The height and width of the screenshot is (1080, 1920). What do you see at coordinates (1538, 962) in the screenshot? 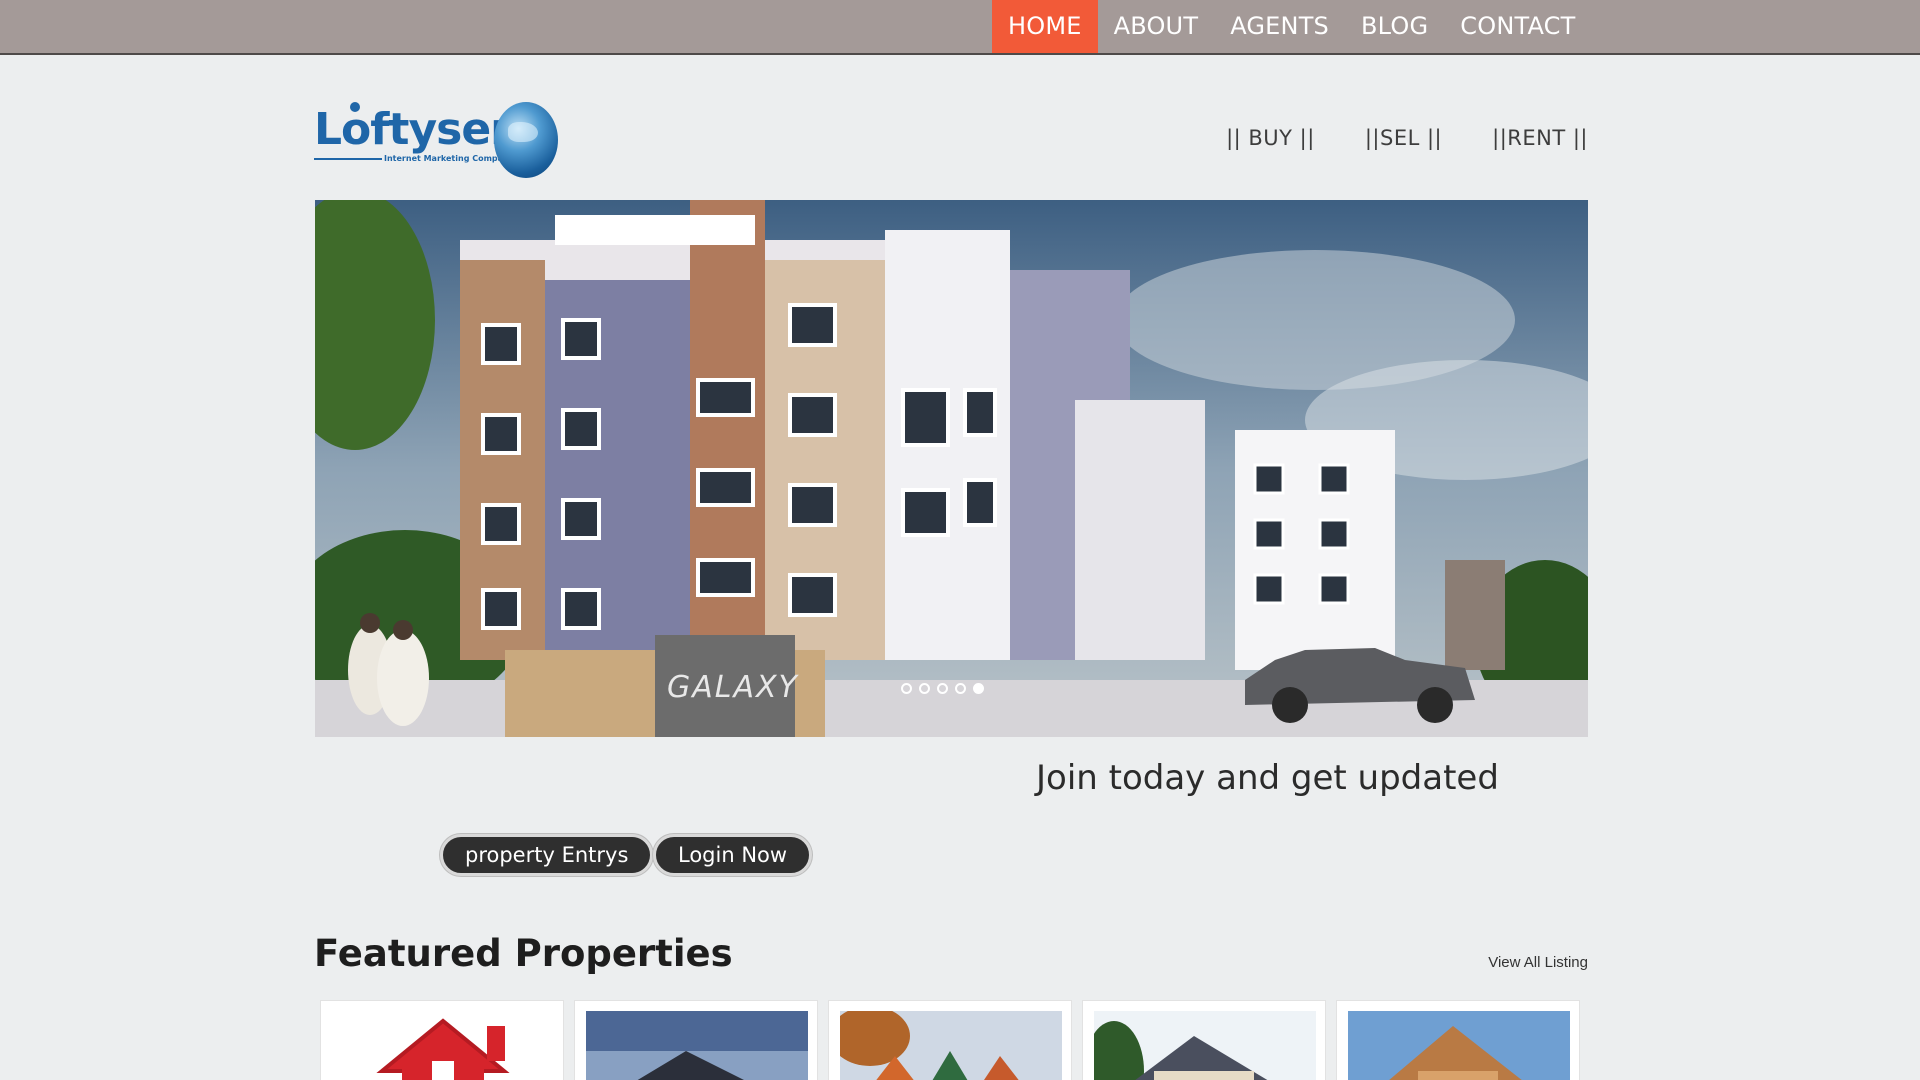
I see `view-all-listing-link: View All Listing` at bounding box center [1538, 962].